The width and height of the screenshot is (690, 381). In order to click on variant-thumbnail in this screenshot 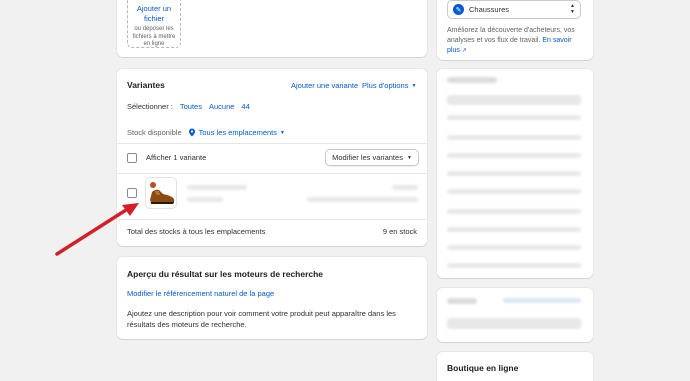, I will do `click(161, 193)`.